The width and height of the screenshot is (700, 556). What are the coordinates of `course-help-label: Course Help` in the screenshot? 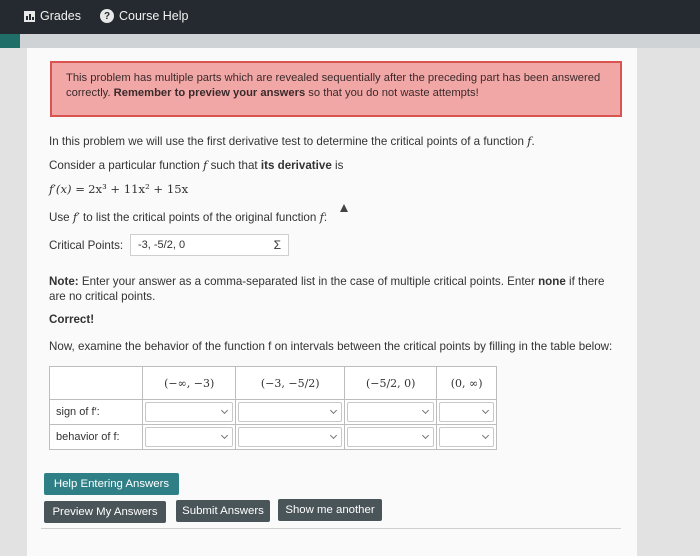 It's located at (154, 16).